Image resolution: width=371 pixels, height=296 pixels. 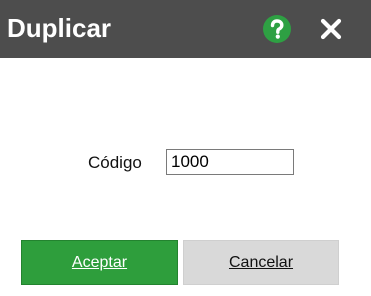 What do you see at coordinates (115, 162) in the screenshot?
I see `code-label: Código` at bounding box center [115, 162].